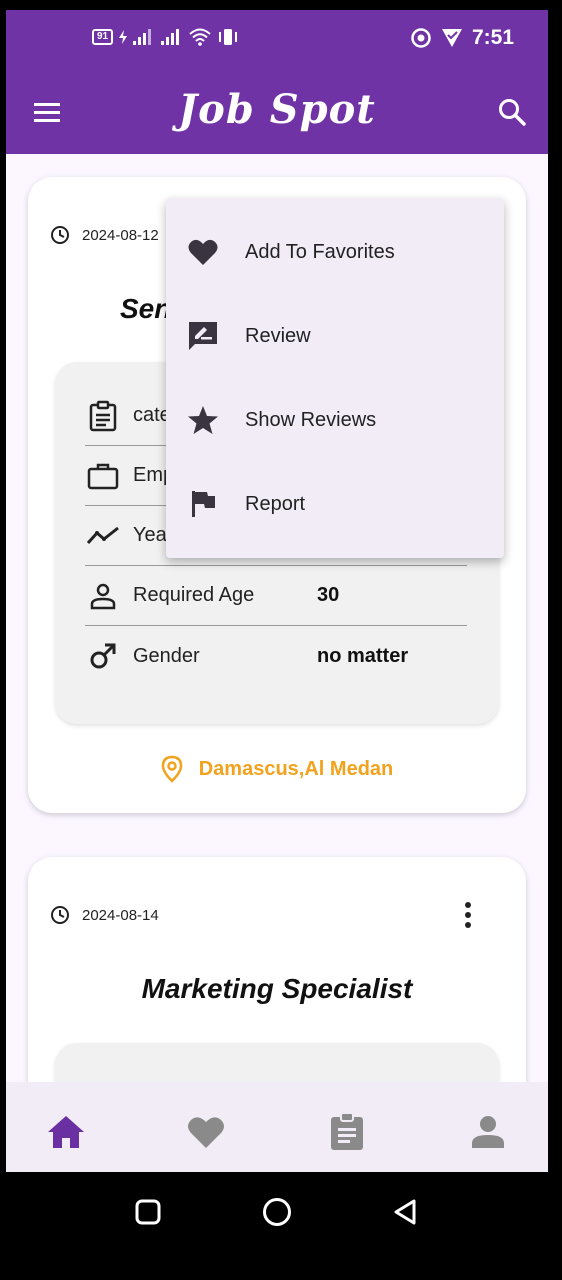  Describe the element at coordinates (335, 336) in the screenshot. I see `menu-item-review: Review` at that location.